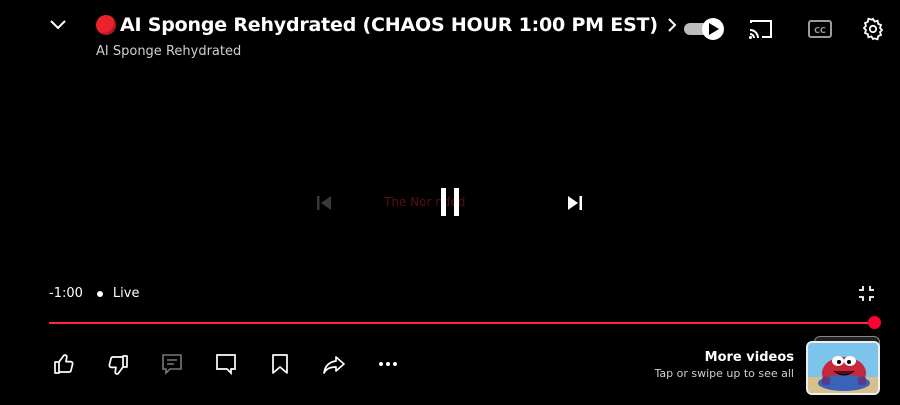 Image resolution: width=900 pixels, height=405 pixels. Describe the element at coordinates (724, 373) in the screenshot. I see `more-videos-subtitle: Tap or swipe up to see all` at that location.